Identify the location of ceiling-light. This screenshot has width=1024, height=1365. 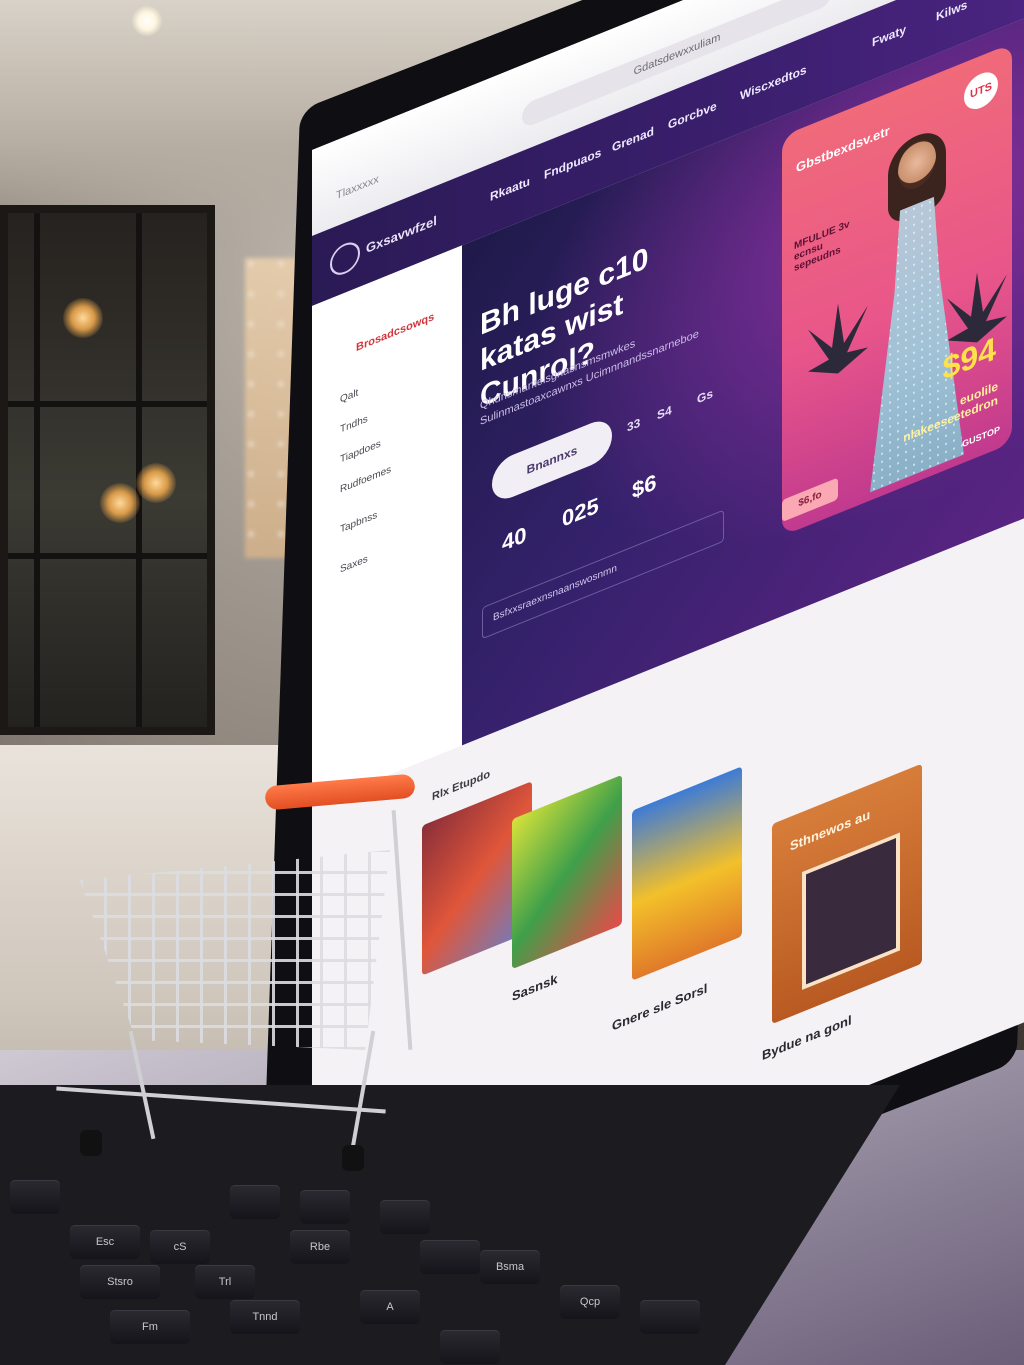
(147, 21).